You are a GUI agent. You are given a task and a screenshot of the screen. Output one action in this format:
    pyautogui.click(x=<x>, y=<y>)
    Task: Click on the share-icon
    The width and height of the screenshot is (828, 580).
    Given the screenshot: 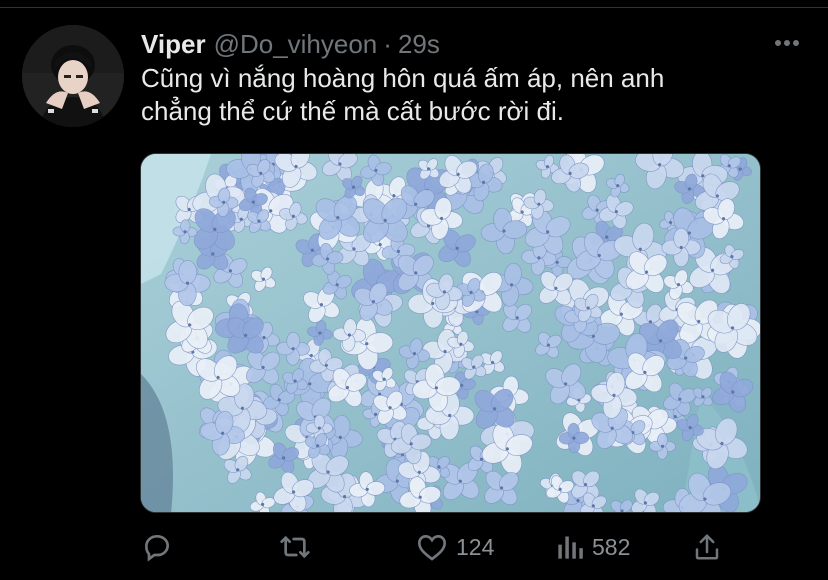 What is the action you would take?
    pyautogui.click(x=707, y=547)
    